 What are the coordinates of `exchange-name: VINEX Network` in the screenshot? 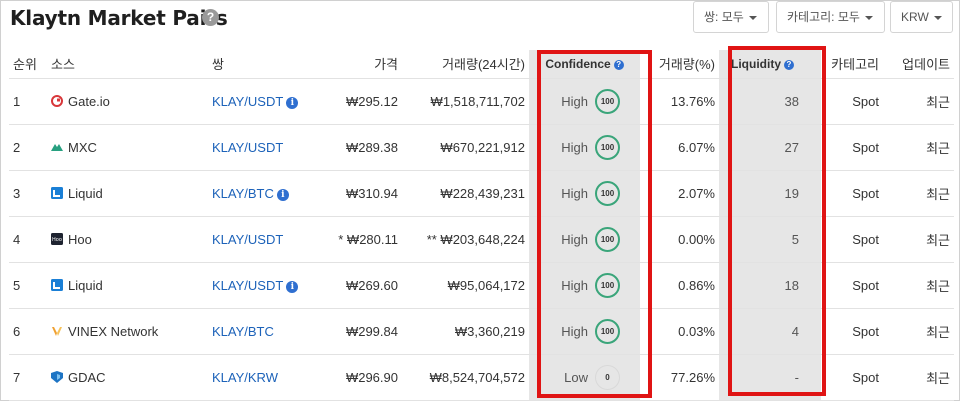 It's located at (113, 331).